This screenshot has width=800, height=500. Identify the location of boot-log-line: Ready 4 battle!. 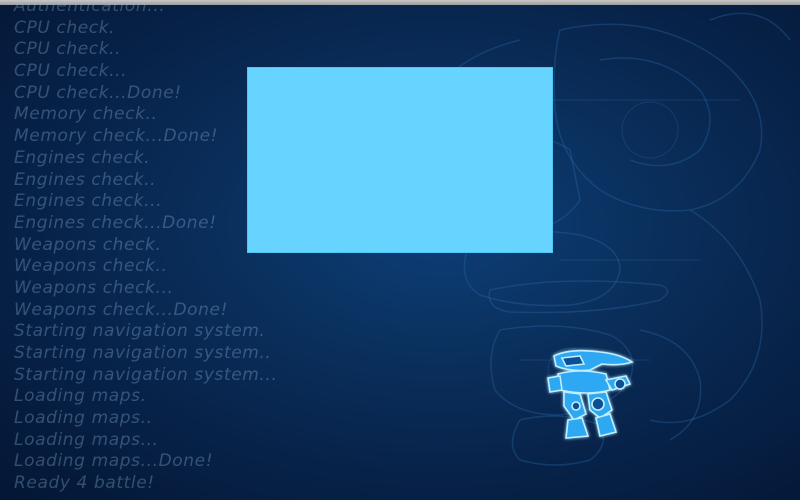
(84, 483).